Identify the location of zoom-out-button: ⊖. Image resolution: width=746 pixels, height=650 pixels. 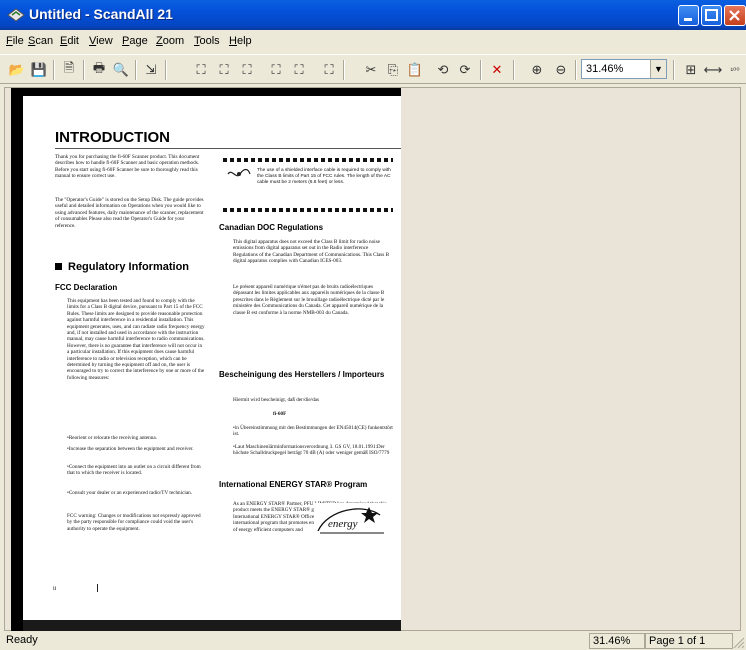
(561, 70).